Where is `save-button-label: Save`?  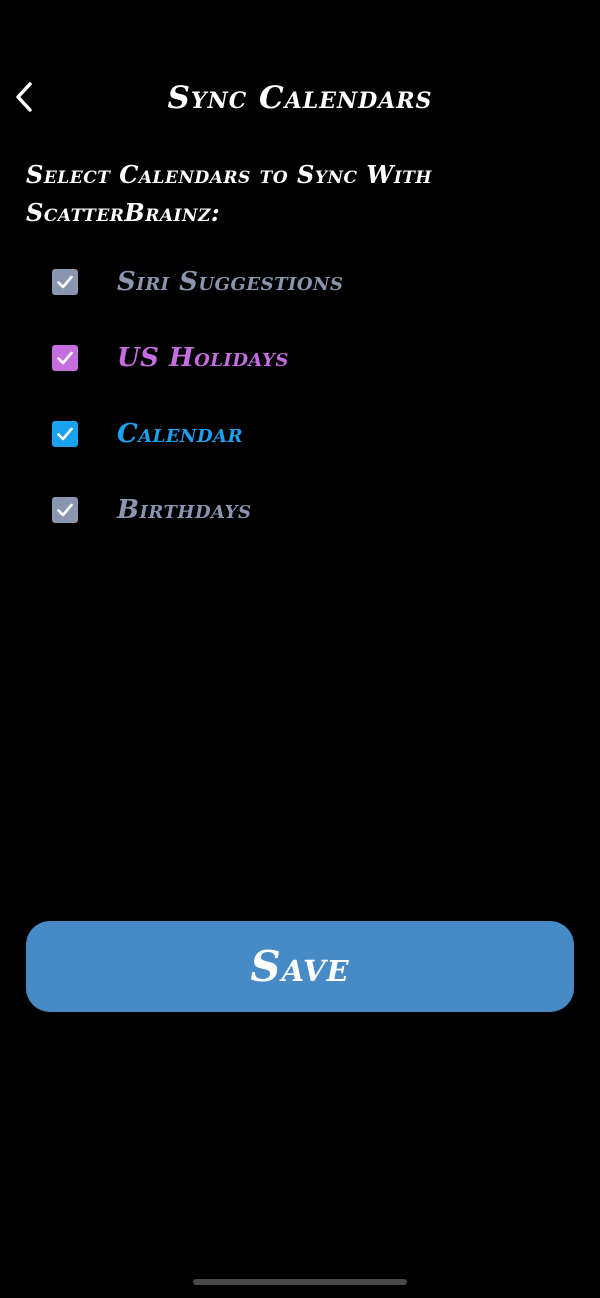
save-button-label: Save is located at coordinates (300, 966).